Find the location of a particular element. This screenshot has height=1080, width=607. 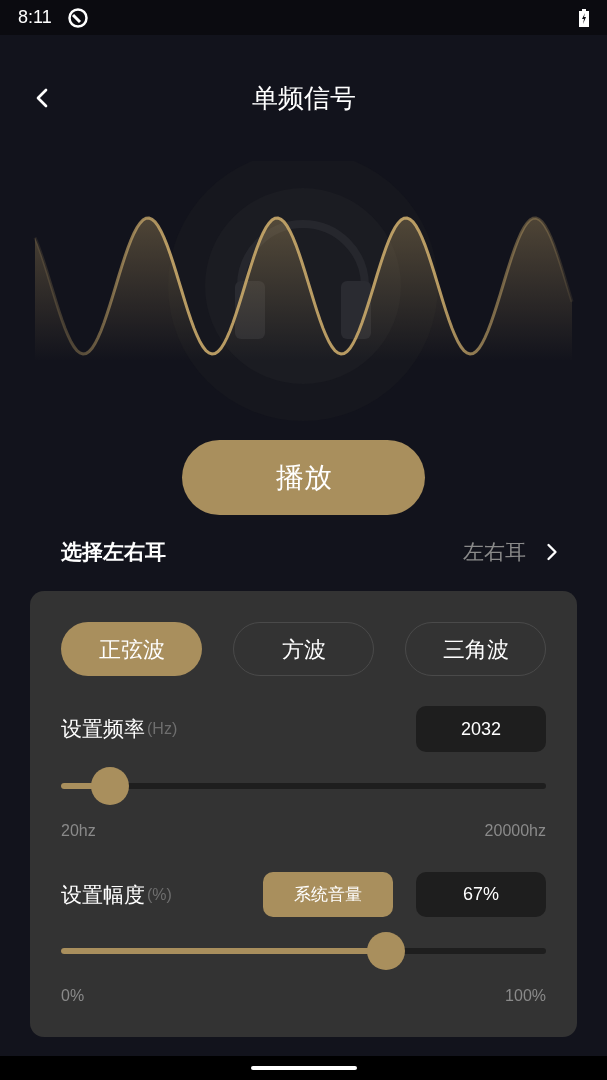

amplitude-field: 67% is located at coordinates (481, 894).